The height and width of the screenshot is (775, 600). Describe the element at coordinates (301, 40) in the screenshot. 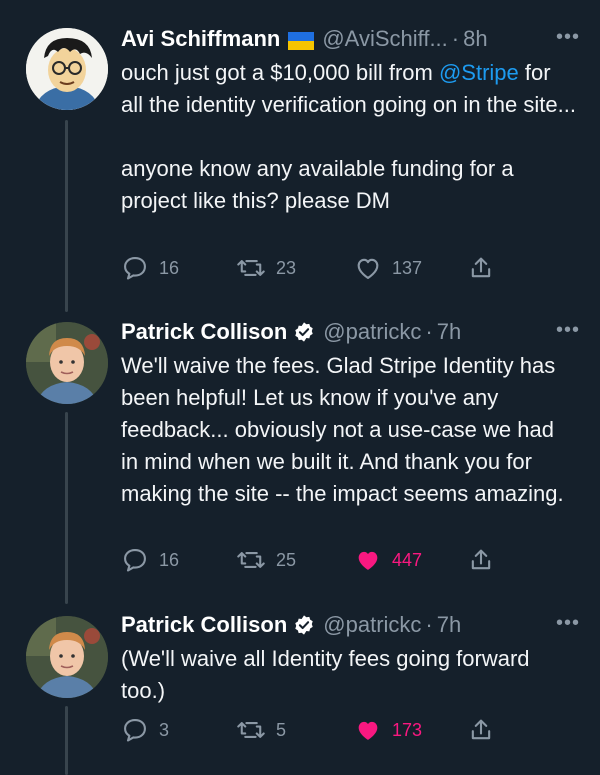

I see `ukraine-flag-icon` at that location.